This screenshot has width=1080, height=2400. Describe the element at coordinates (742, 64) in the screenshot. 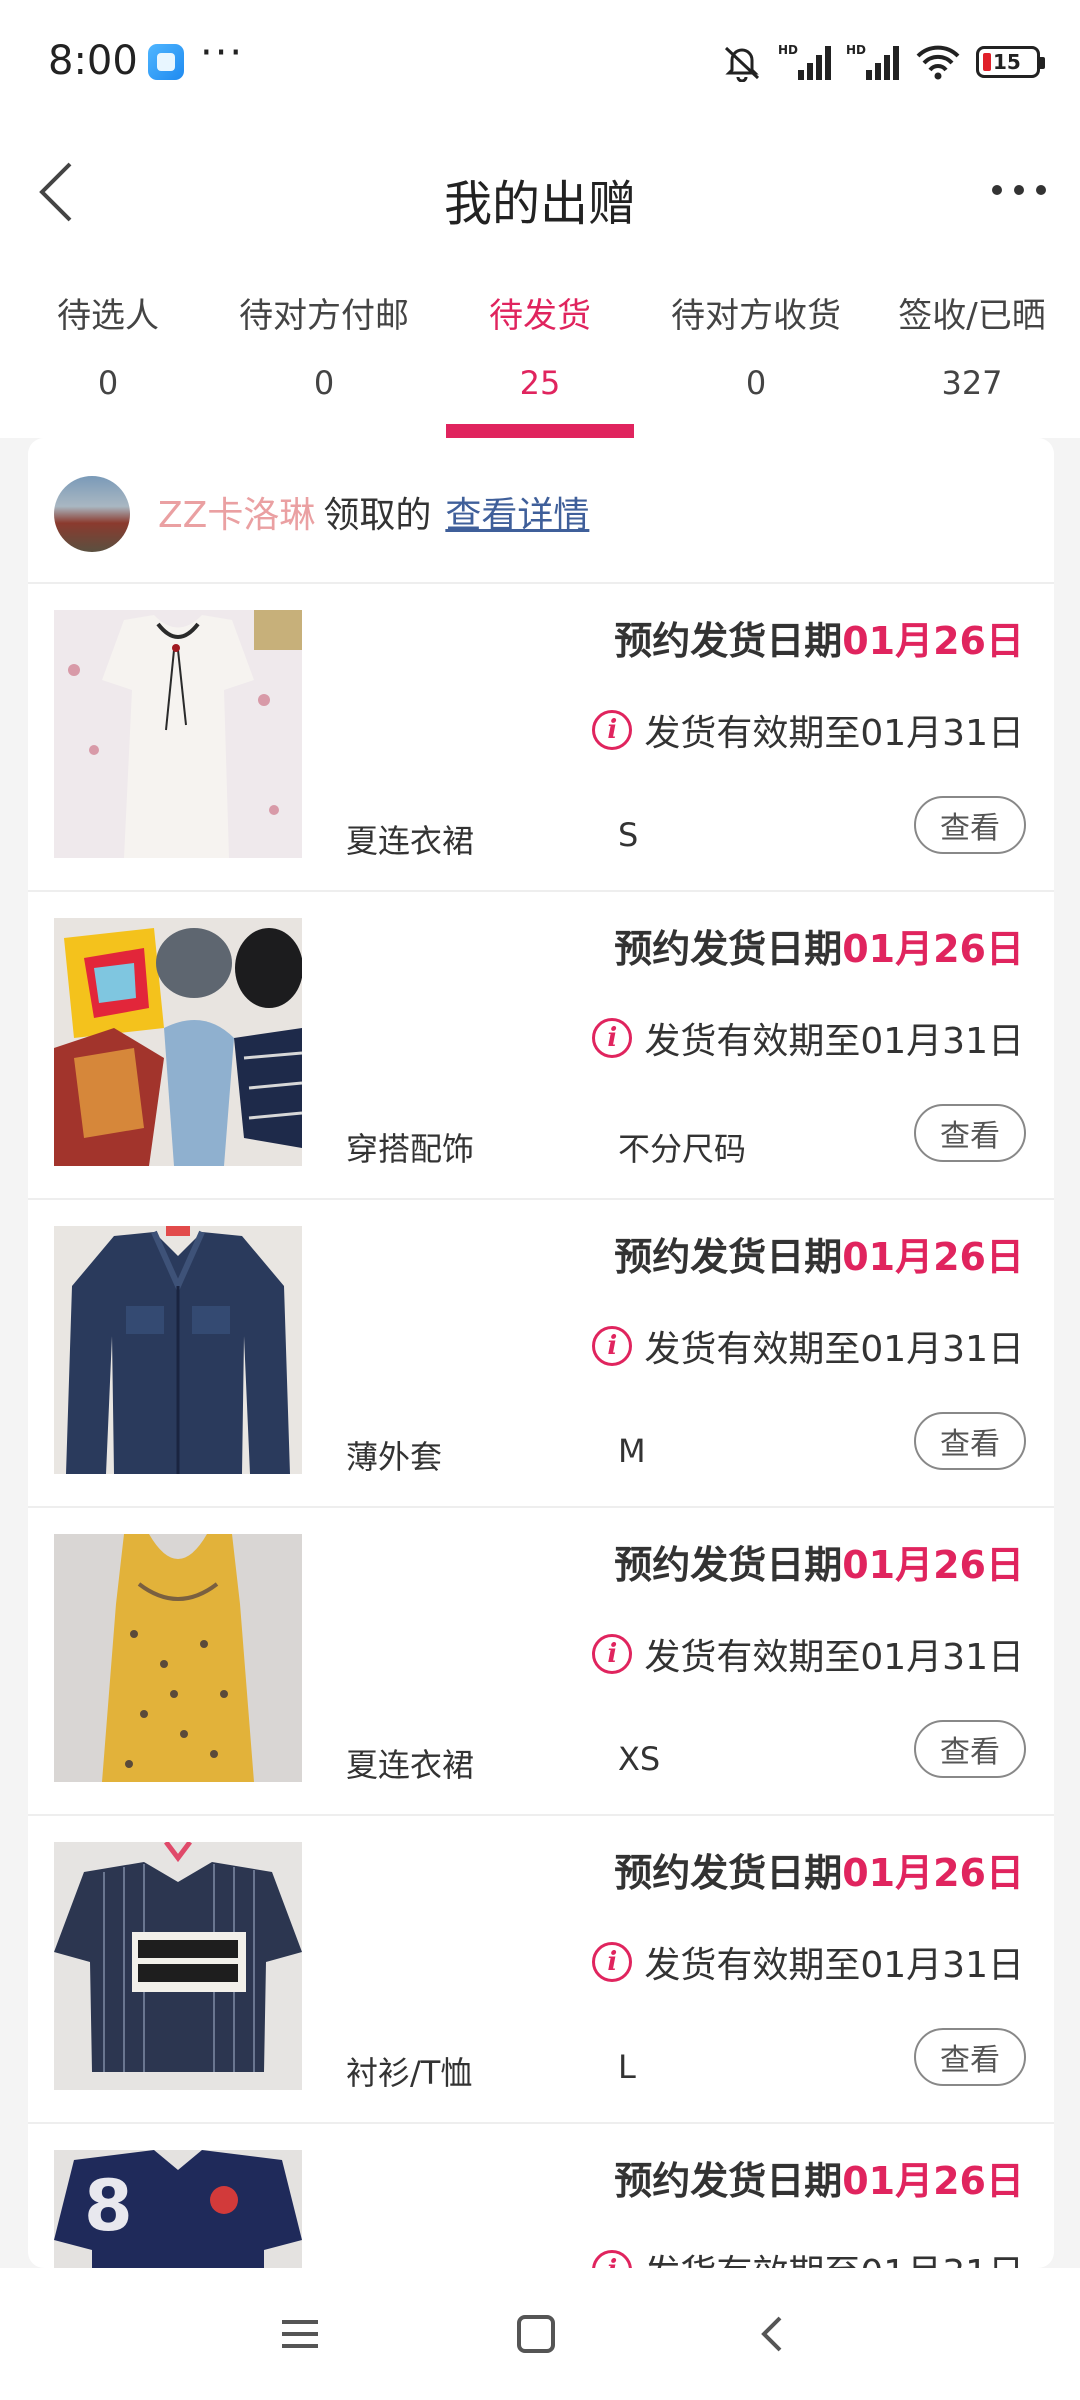

I see `mute-icon` at that location.